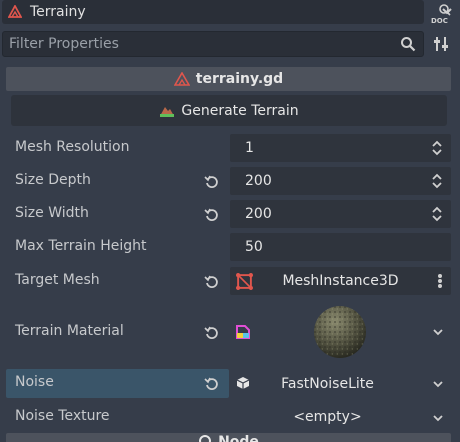 The width and height of the screenshot is (460, 442). Describe the element at coordinates (72, 147) in the screenshot. I see `mesh-resolution-label: Mesh Resolution` at that location.